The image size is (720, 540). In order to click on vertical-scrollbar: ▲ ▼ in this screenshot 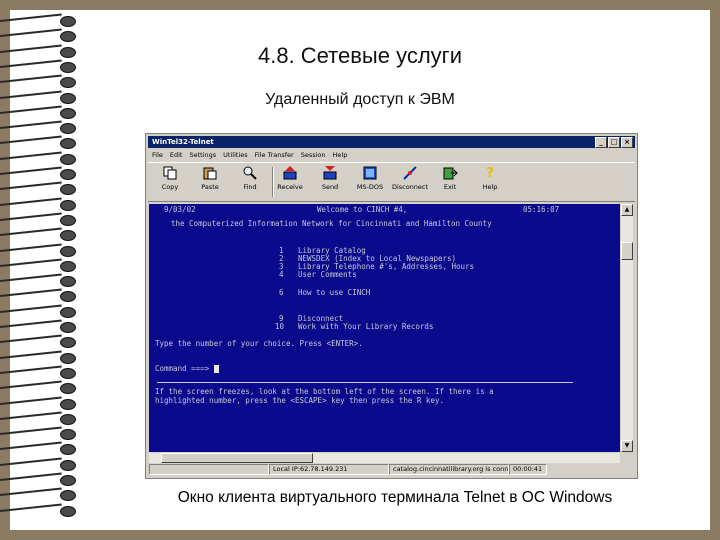, I will do `click(627, 328)`.